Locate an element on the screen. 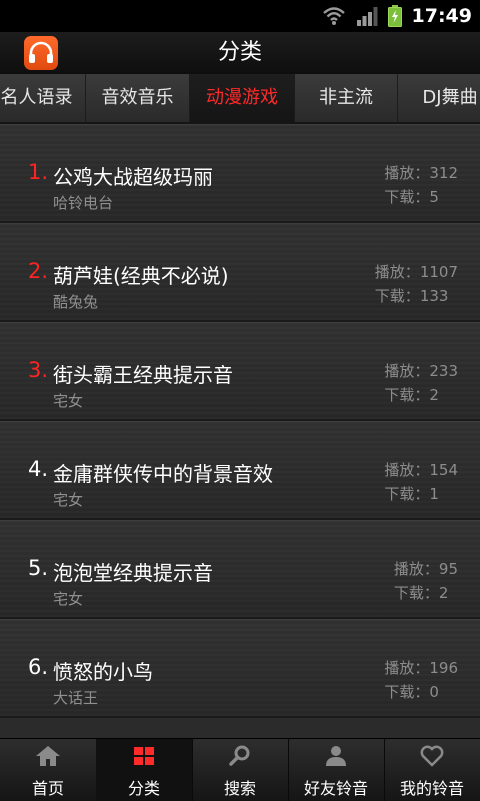 The image size is (480, 801). nav-search: 搜索 is located at coordinates (240, 770).